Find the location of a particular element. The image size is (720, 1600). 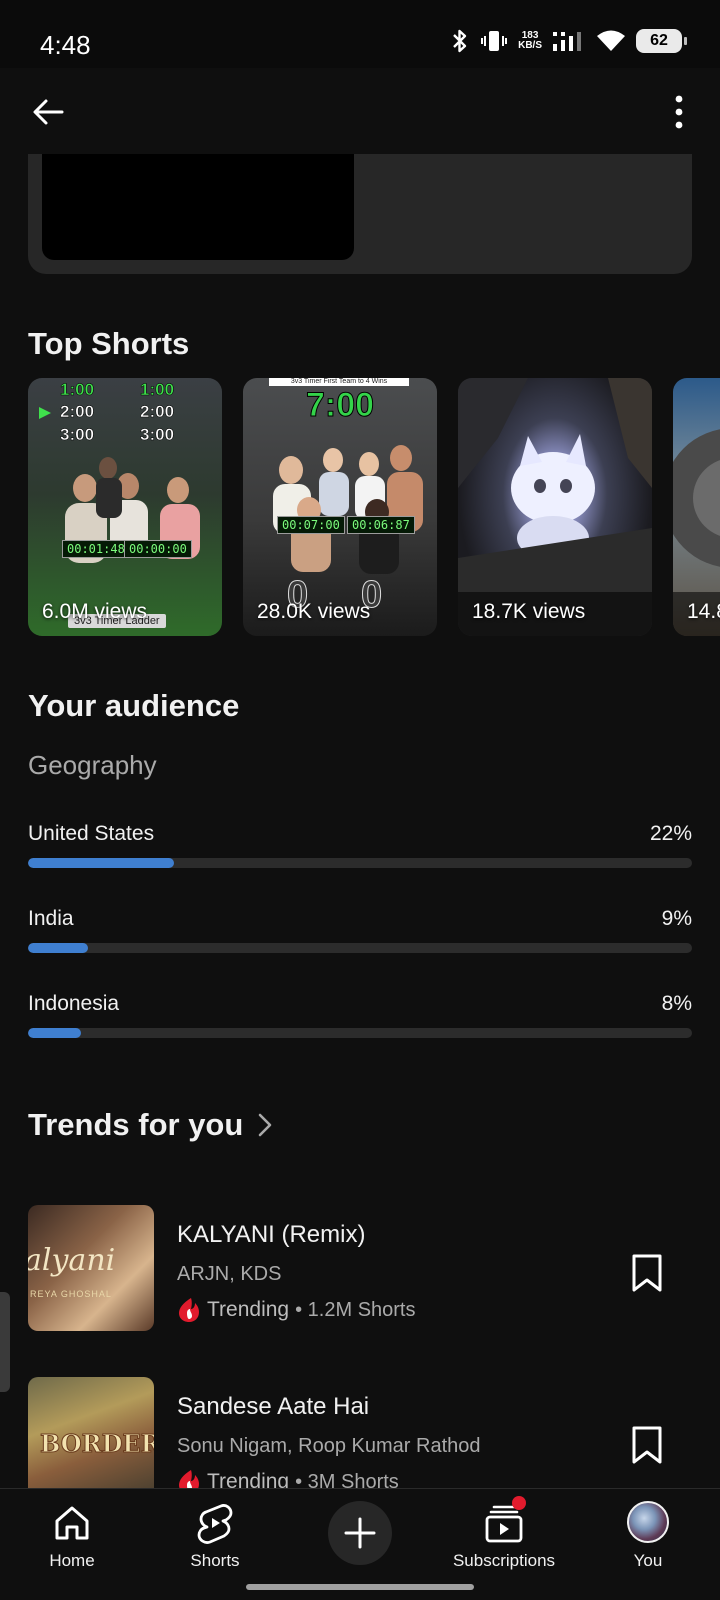

geo-row: United States 22% is located at coordinates (360, 852).